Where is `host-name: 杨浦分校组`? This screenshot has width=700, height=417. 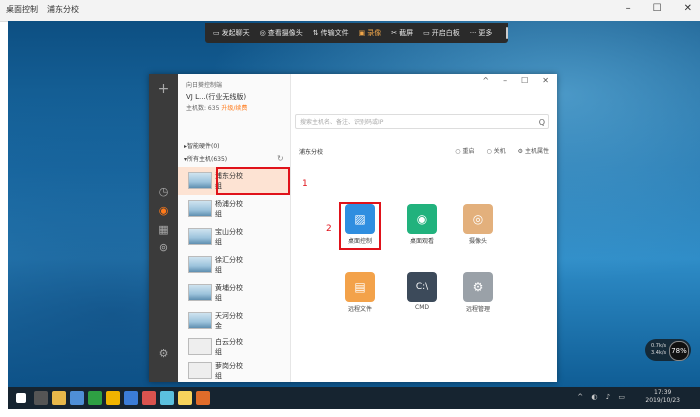 host-name: 杨浦分校组 is located at coordinates (229, 209).